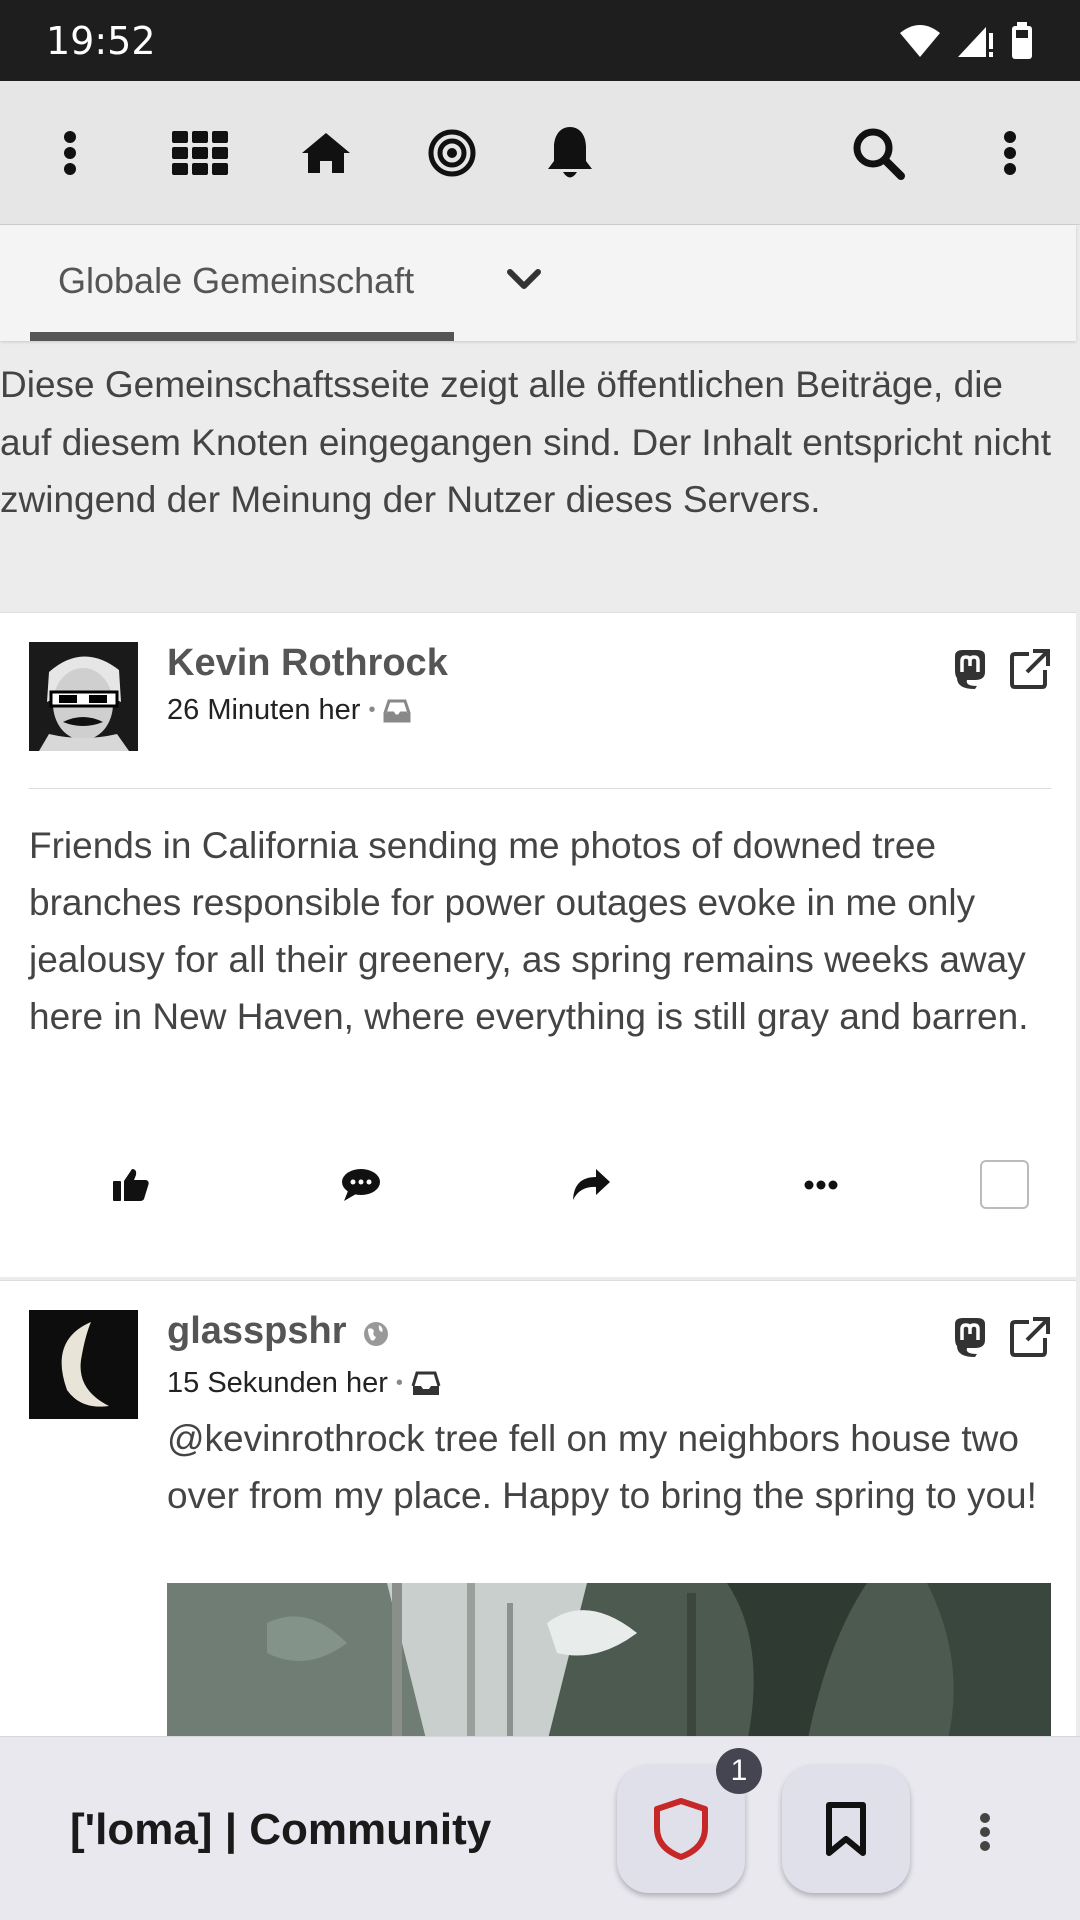 The width and height of the screenshot is (1080, 1920). Describe the element at coordinates (280, 1830) in the screenshot. I see `site-title: ['loma] | Community` at that location.